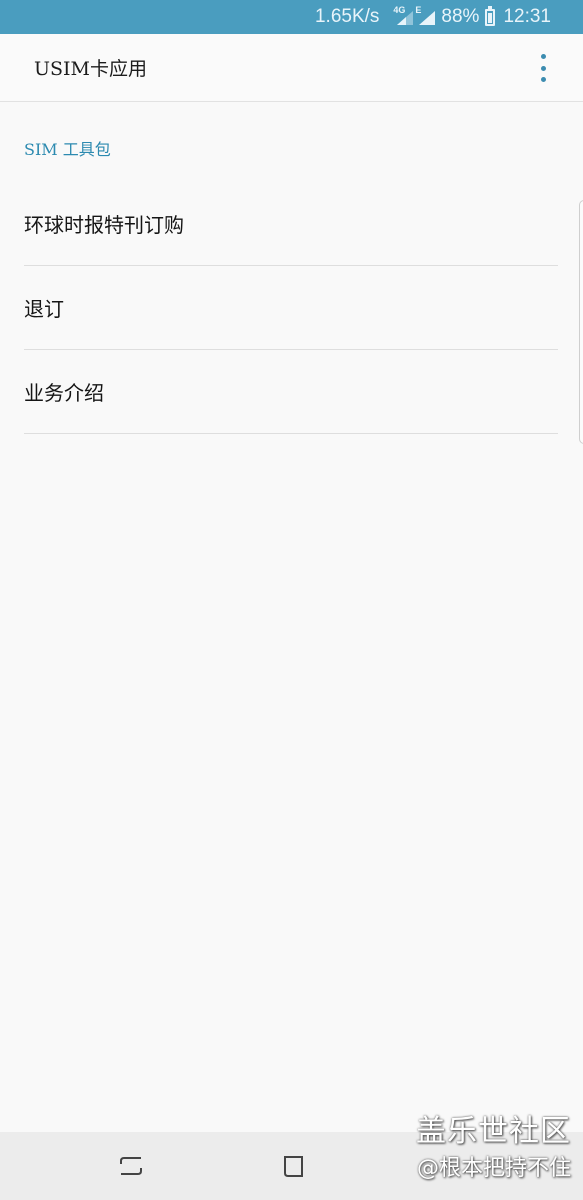  I want to click on clock: 12:31, so click(527, 16).